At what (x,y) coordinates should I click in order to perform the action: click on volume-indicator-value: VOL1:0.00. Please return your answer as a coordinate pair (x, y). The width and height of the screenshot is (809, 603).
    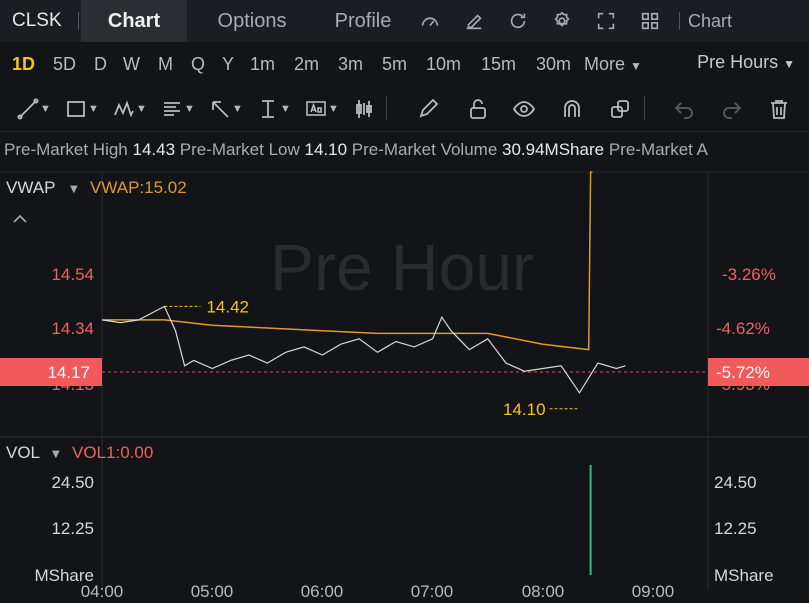
    Looking at the image, I should click on (112, 452).